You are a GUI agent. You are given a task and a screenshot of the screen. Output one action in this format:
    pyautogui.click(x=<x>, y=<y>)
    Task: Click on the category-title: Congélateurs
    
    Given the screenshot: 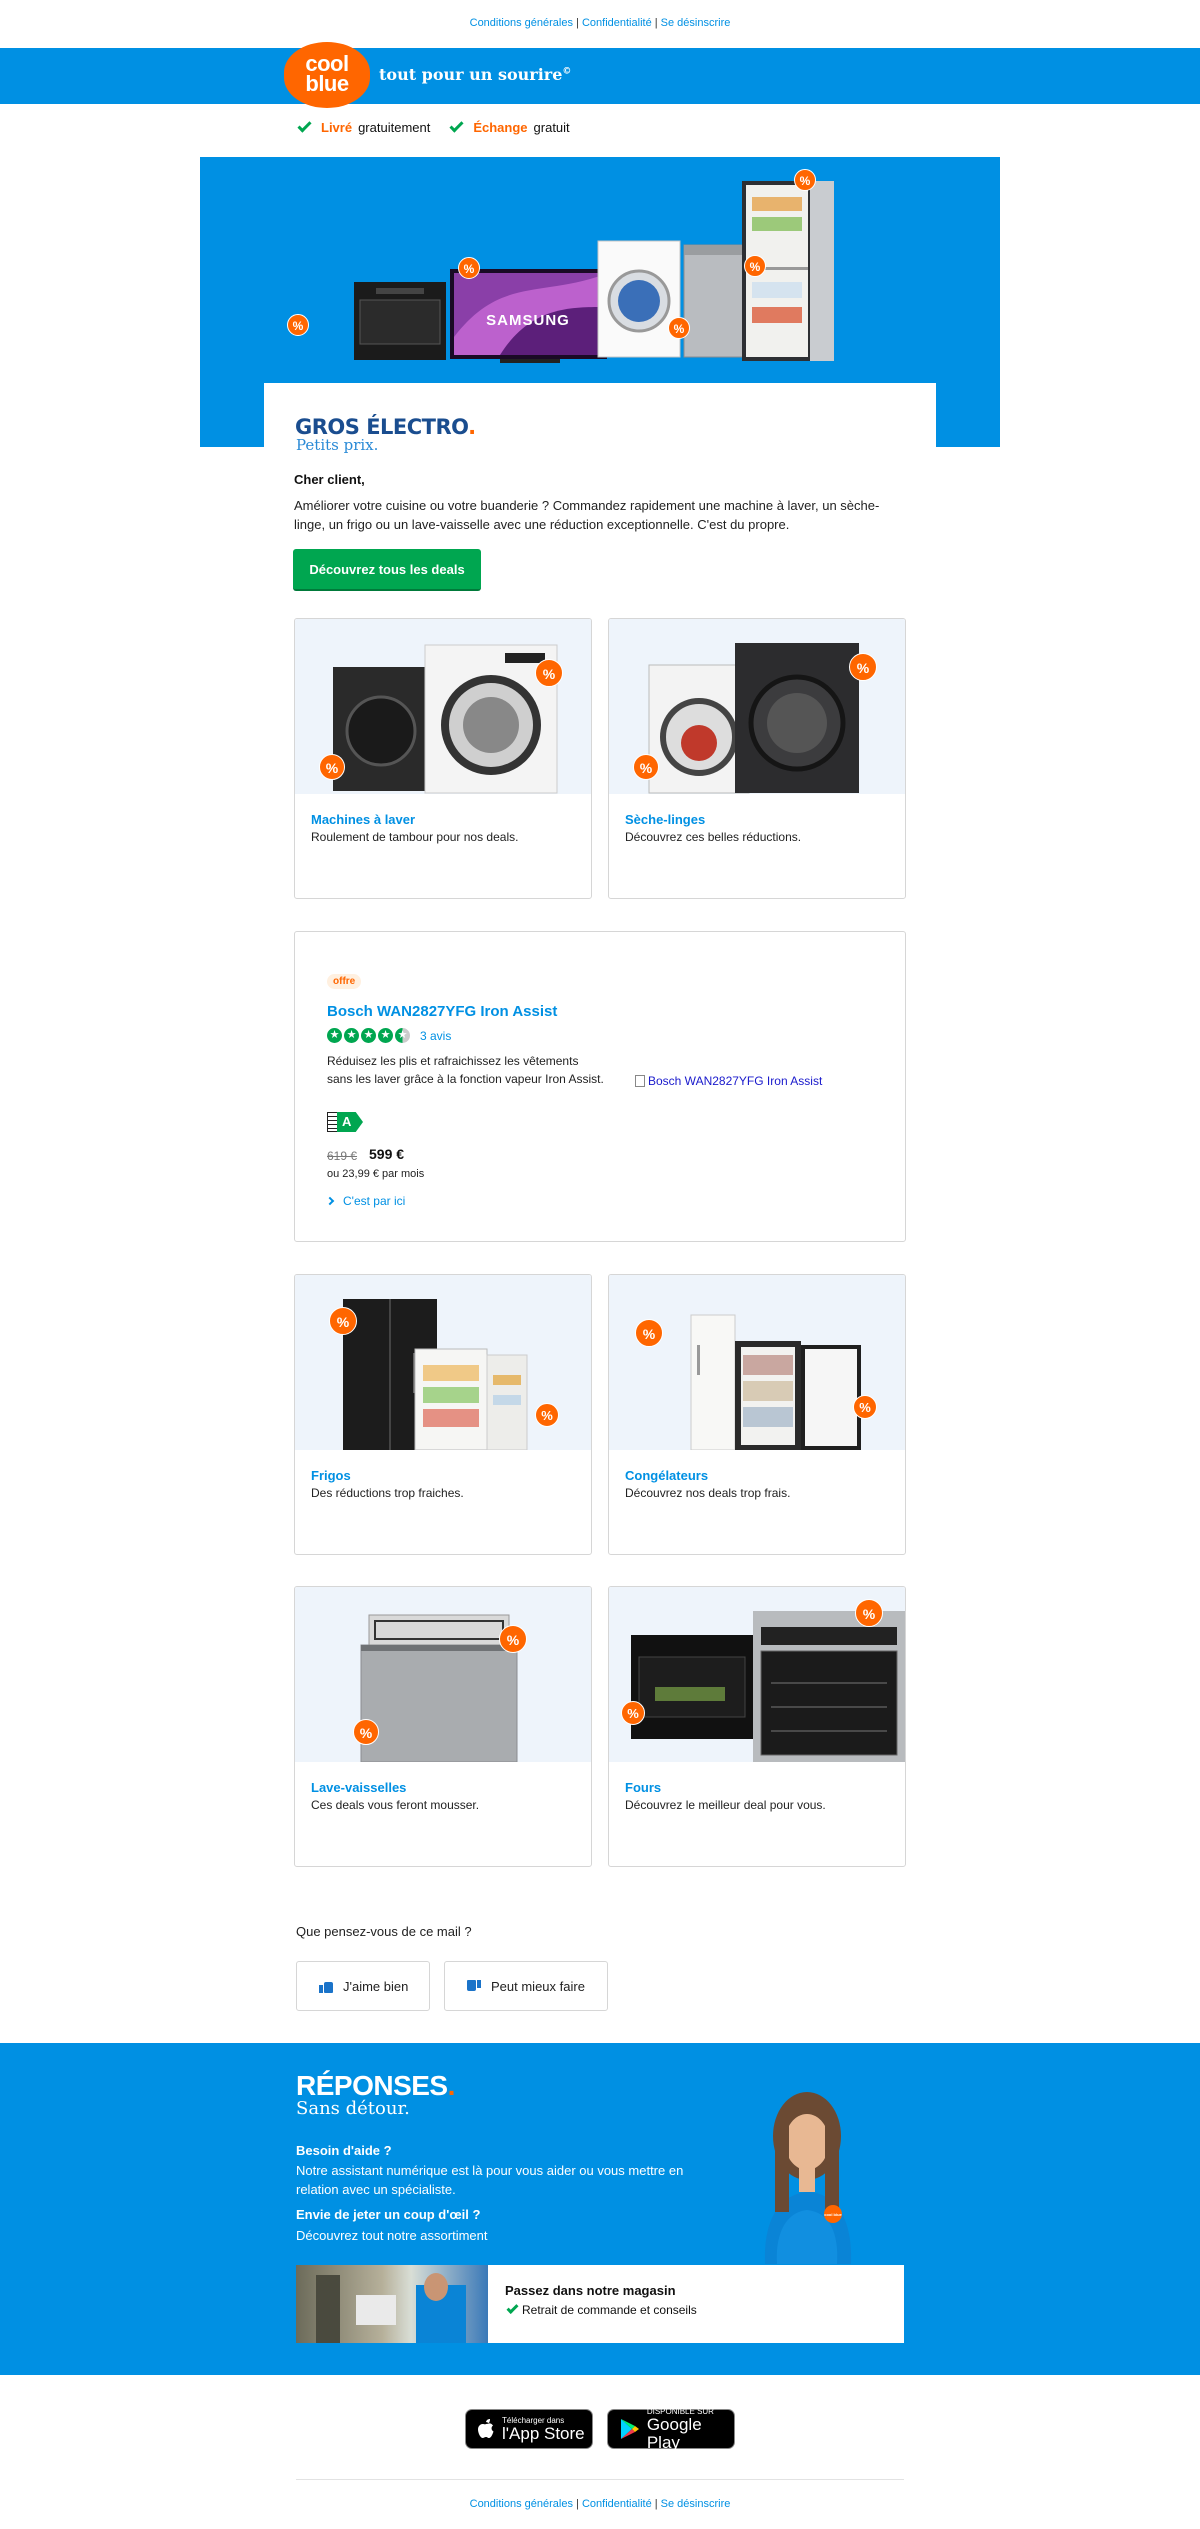 What is the action you would take?
    pyautogui.click(x=667, y=1475)
    